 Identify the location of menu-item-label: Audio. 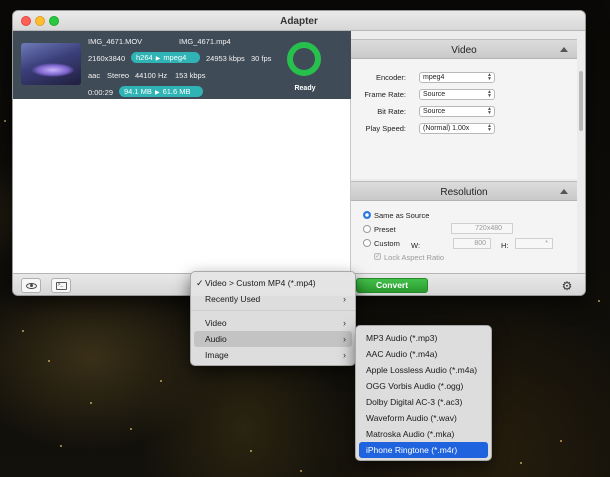
(216, 339).